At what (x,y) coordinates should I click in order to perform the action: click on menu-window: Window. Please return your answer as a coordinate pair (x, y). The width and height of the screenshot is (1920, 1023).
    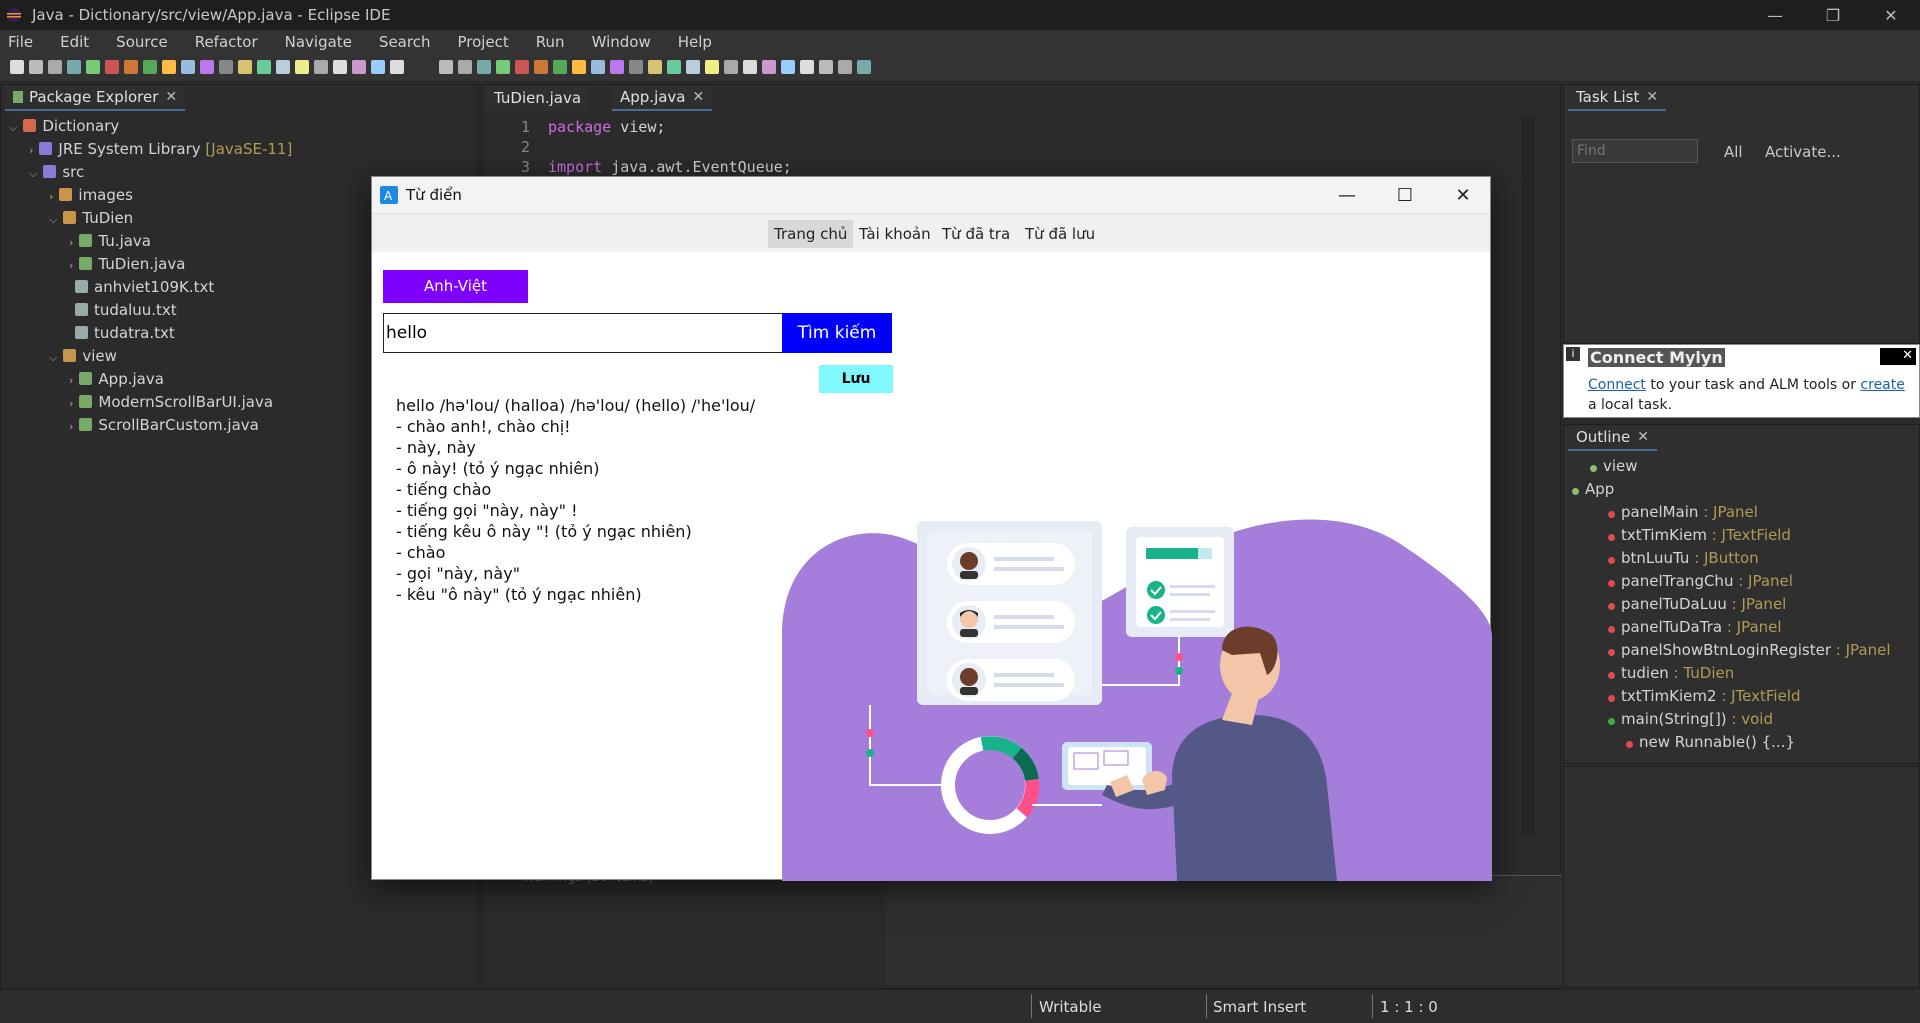
    Looking at the image, I should click on (621, 42).